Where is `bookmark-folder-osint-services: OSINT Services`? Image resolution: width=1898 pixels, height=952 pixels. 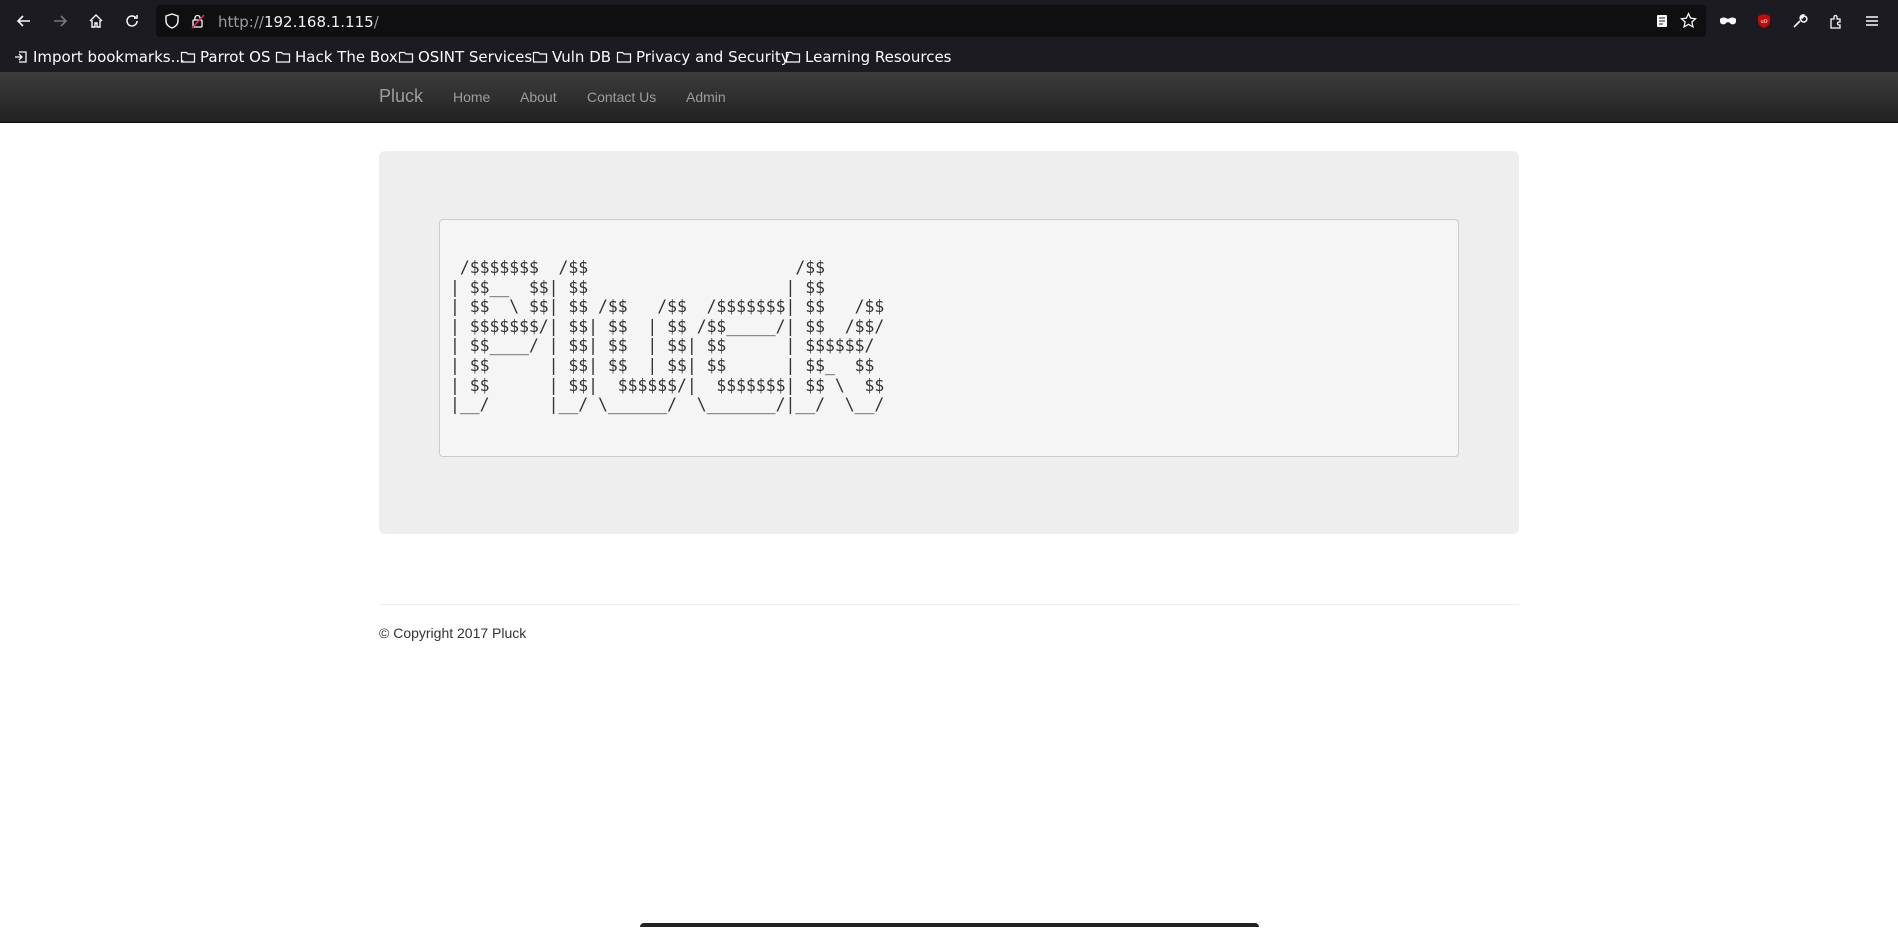
bookmark-folder-osint-services: OSINT Services is located at coordinates (465, 57).